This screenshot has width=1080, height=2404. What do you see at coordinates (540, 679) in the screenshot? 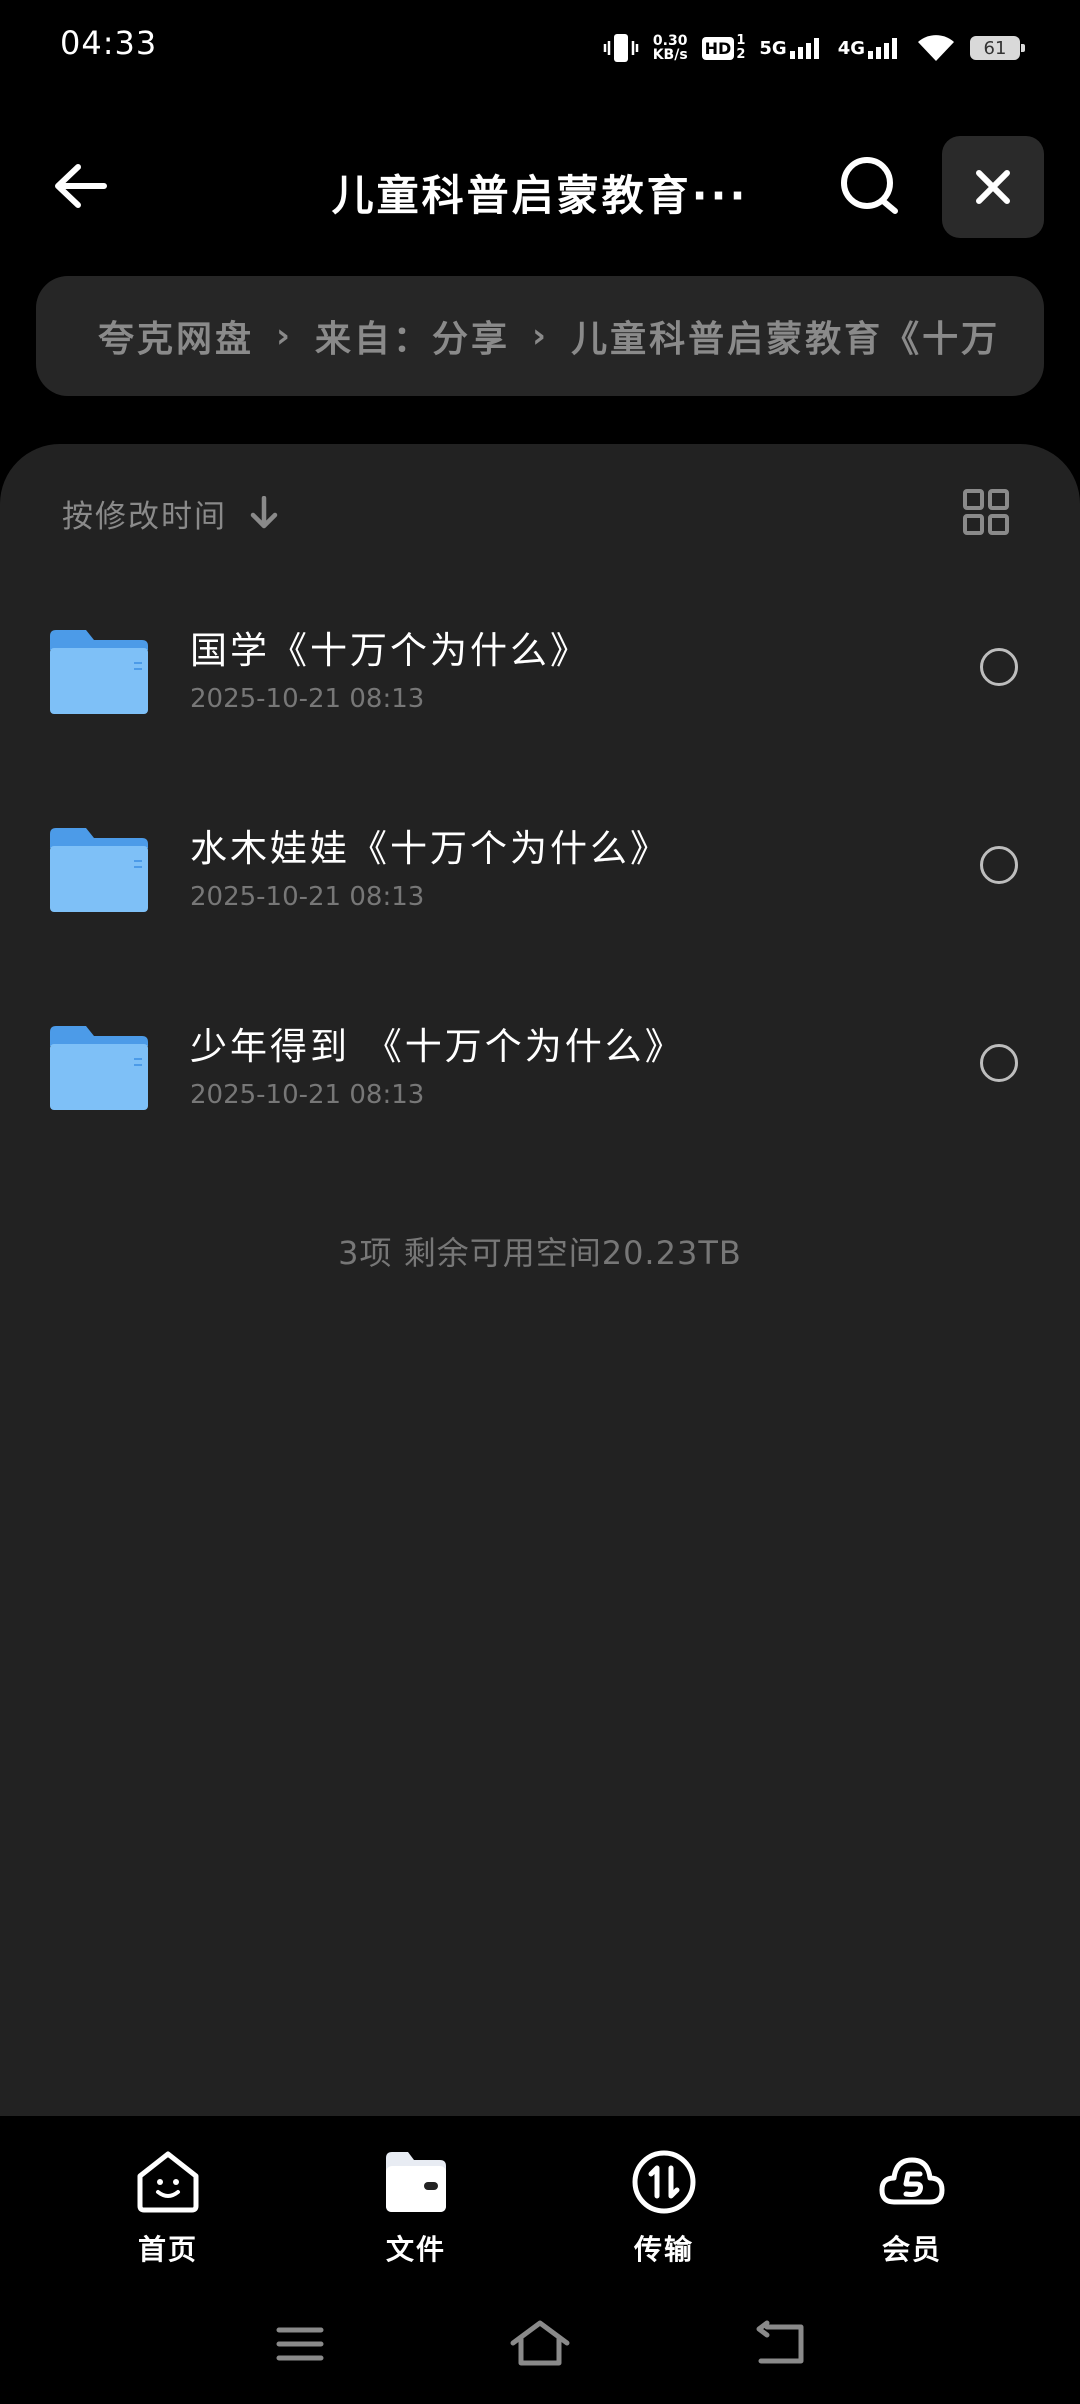
I see `list-item: 国学《十万个为什么》 2025-10-21 08:13` at bounding box center [540, 679].